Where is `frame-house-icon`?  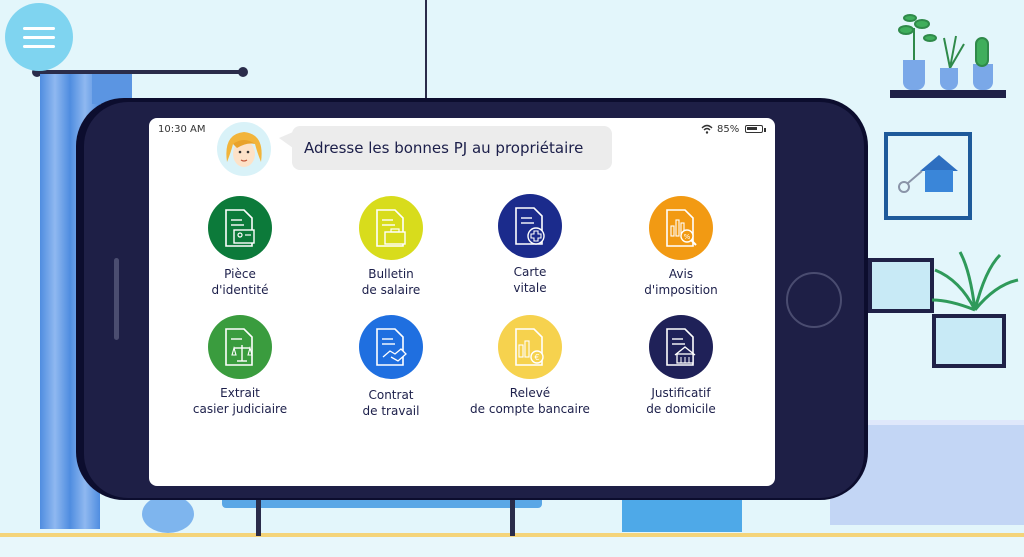
frame-house-icon is located at coordinates (939, 181).